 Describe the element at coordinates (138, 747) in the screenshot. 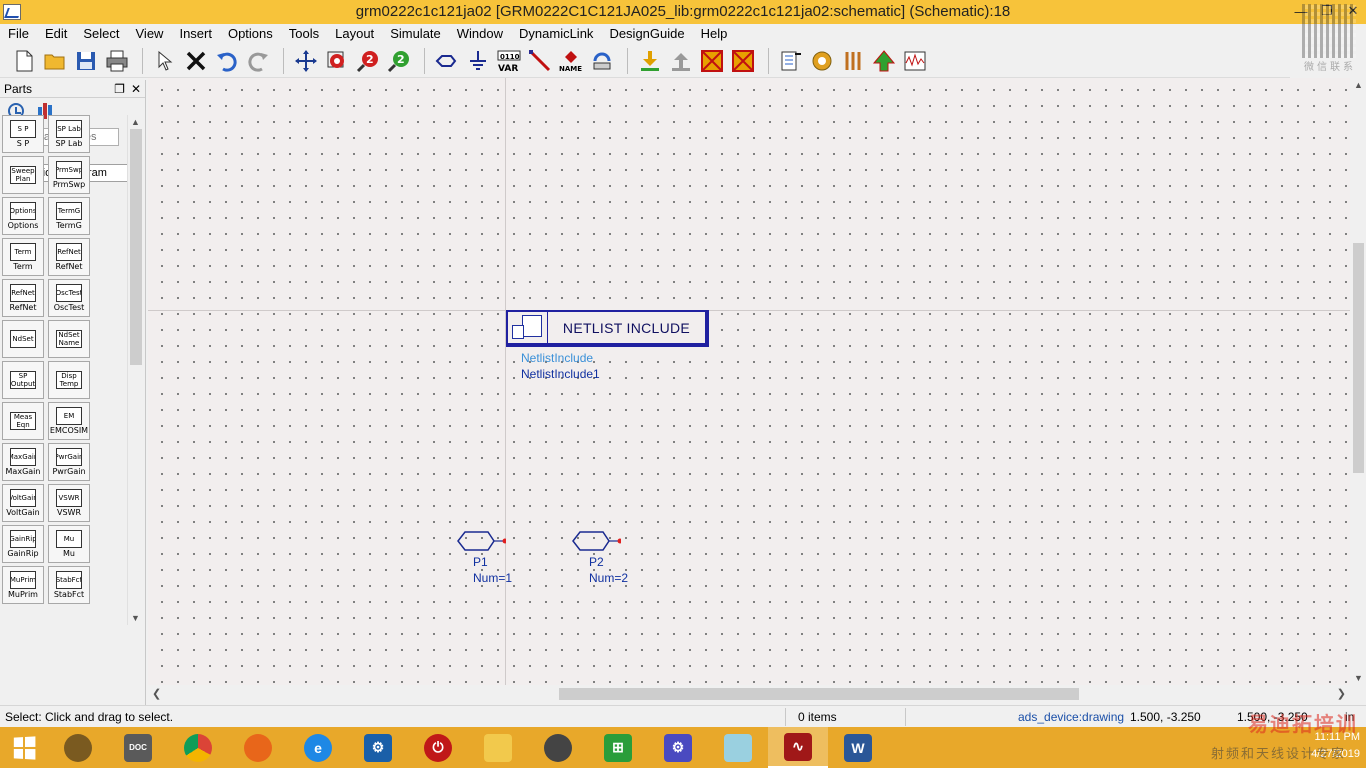

I see `taskbar-doc-icon: DOC` at that location.